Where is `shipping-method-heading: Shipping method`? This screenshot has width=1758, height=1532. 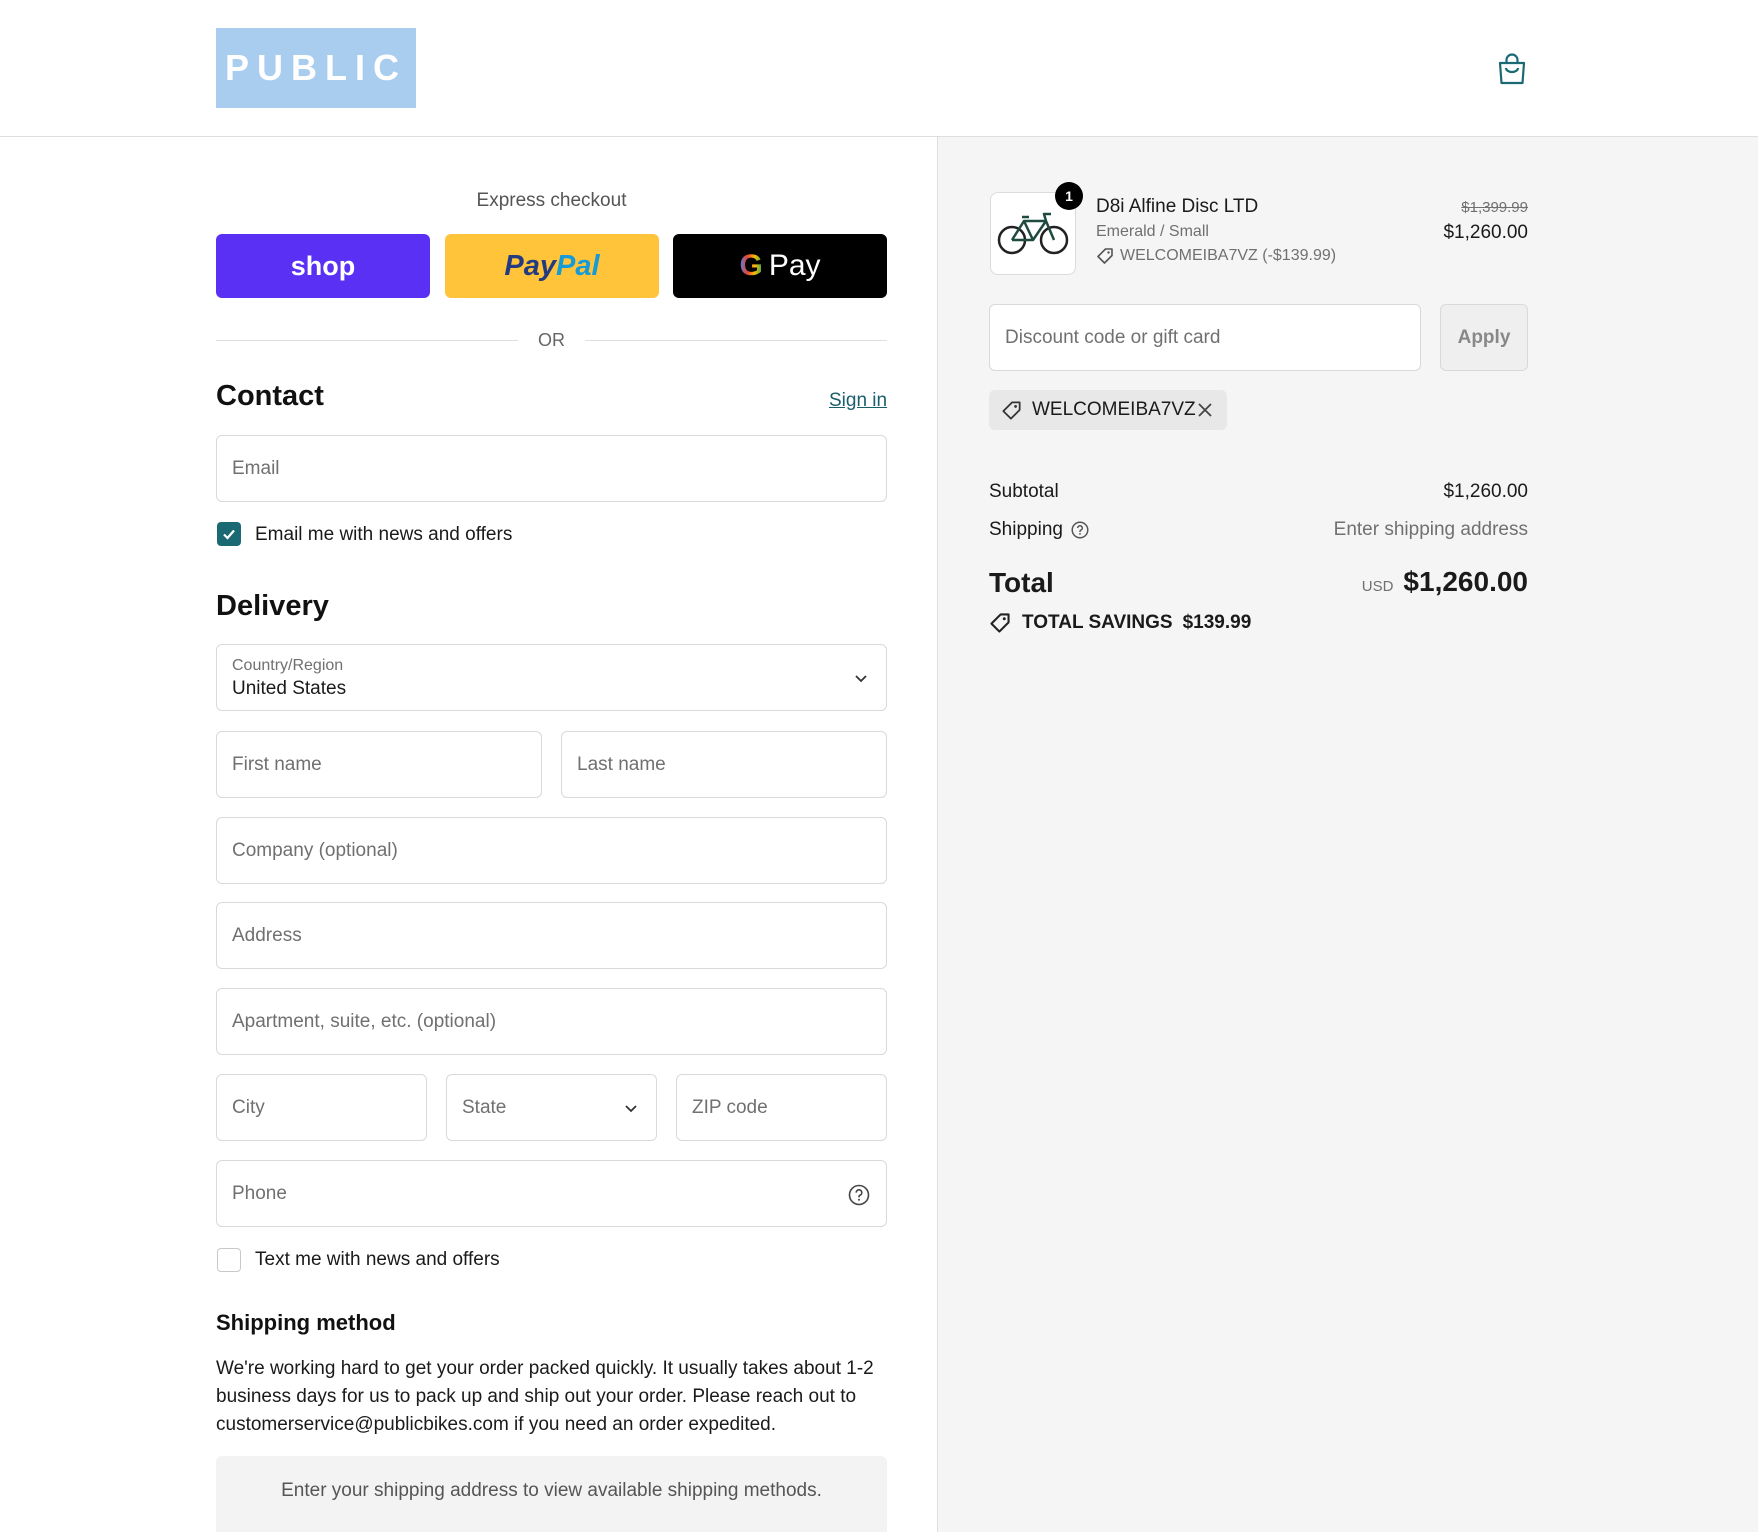
shipping-method-heading: Shipping method is located at coordinates (306, 1322).